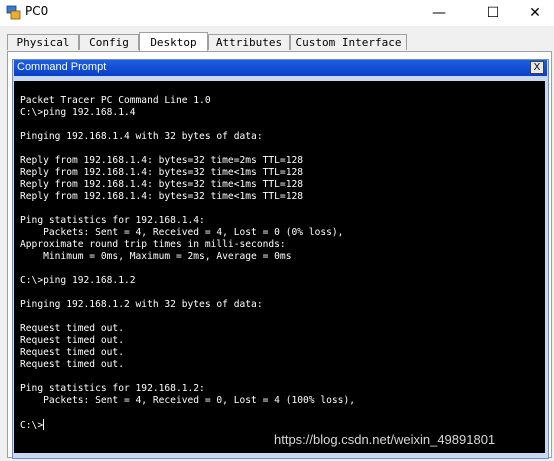  Describe the element at coordinates (249, 42) in the screenshot. I see `tab-attributes: Attributes` at that location.